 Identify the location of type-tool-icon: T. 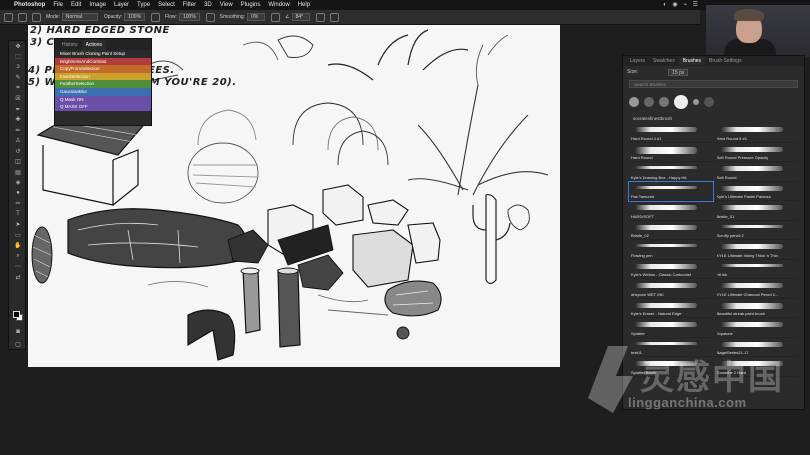
(18, 214).